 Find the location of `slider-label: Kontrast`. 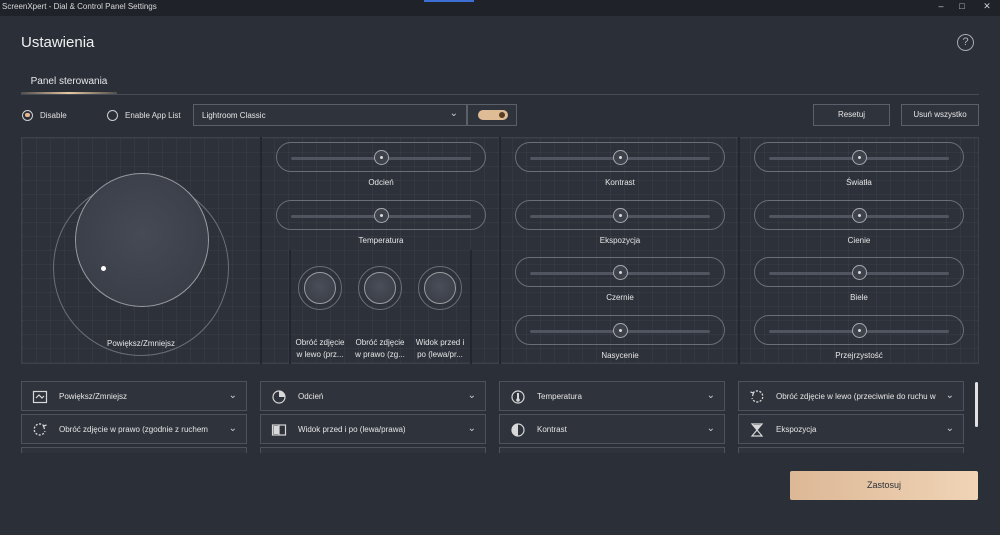

slider-label: Kontrast is located at coordinates (620, 182).